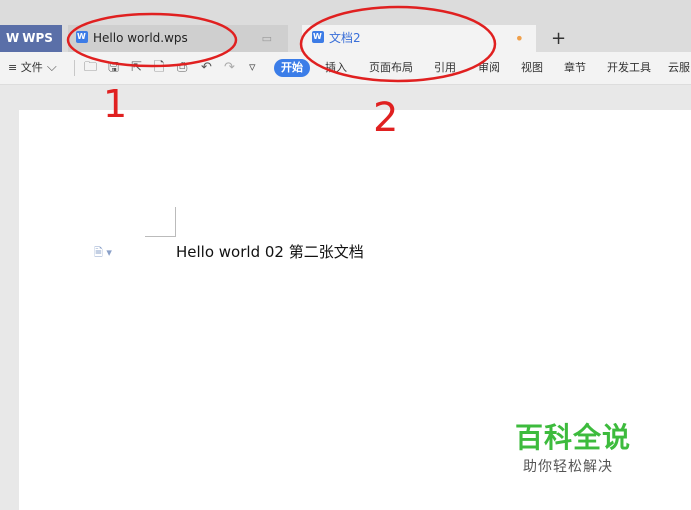 The height and width of the screenshot is (510, 691). I want to click on watermark-title: 百科全说, so click(573, 437).